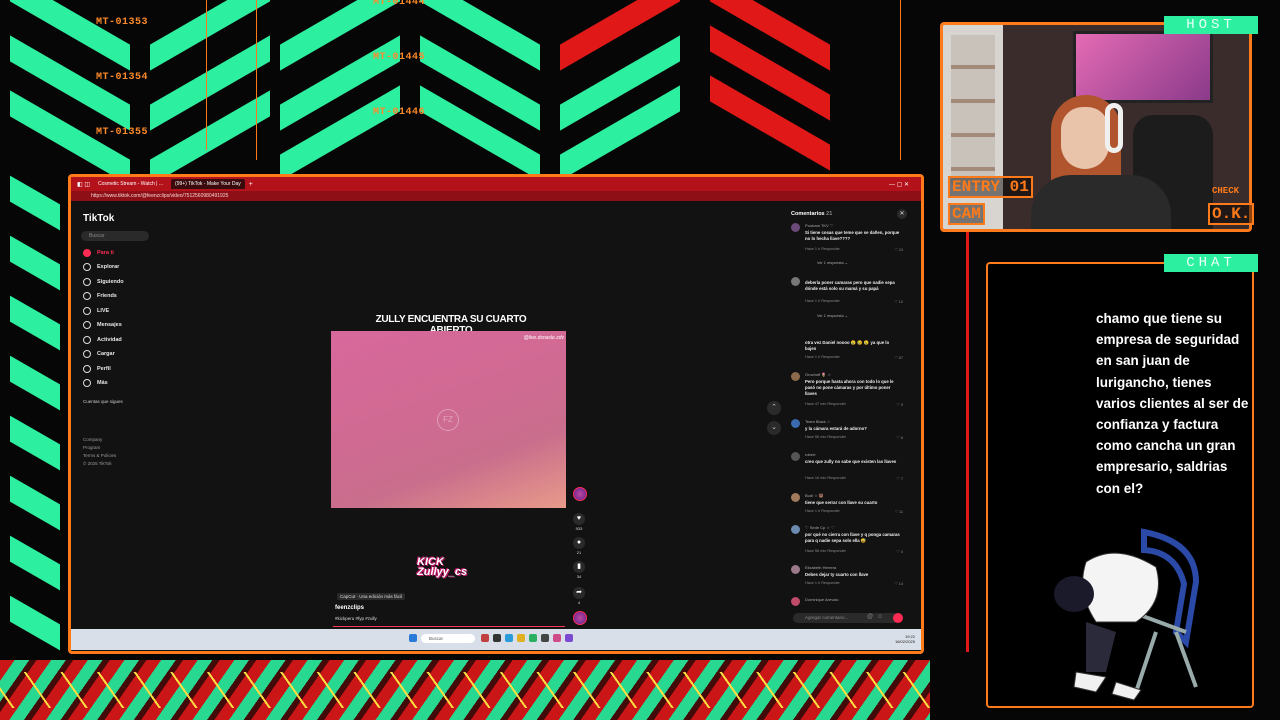 This screenshot has width=1280, height=720. I want to click on home-icon, so click(87, 253).